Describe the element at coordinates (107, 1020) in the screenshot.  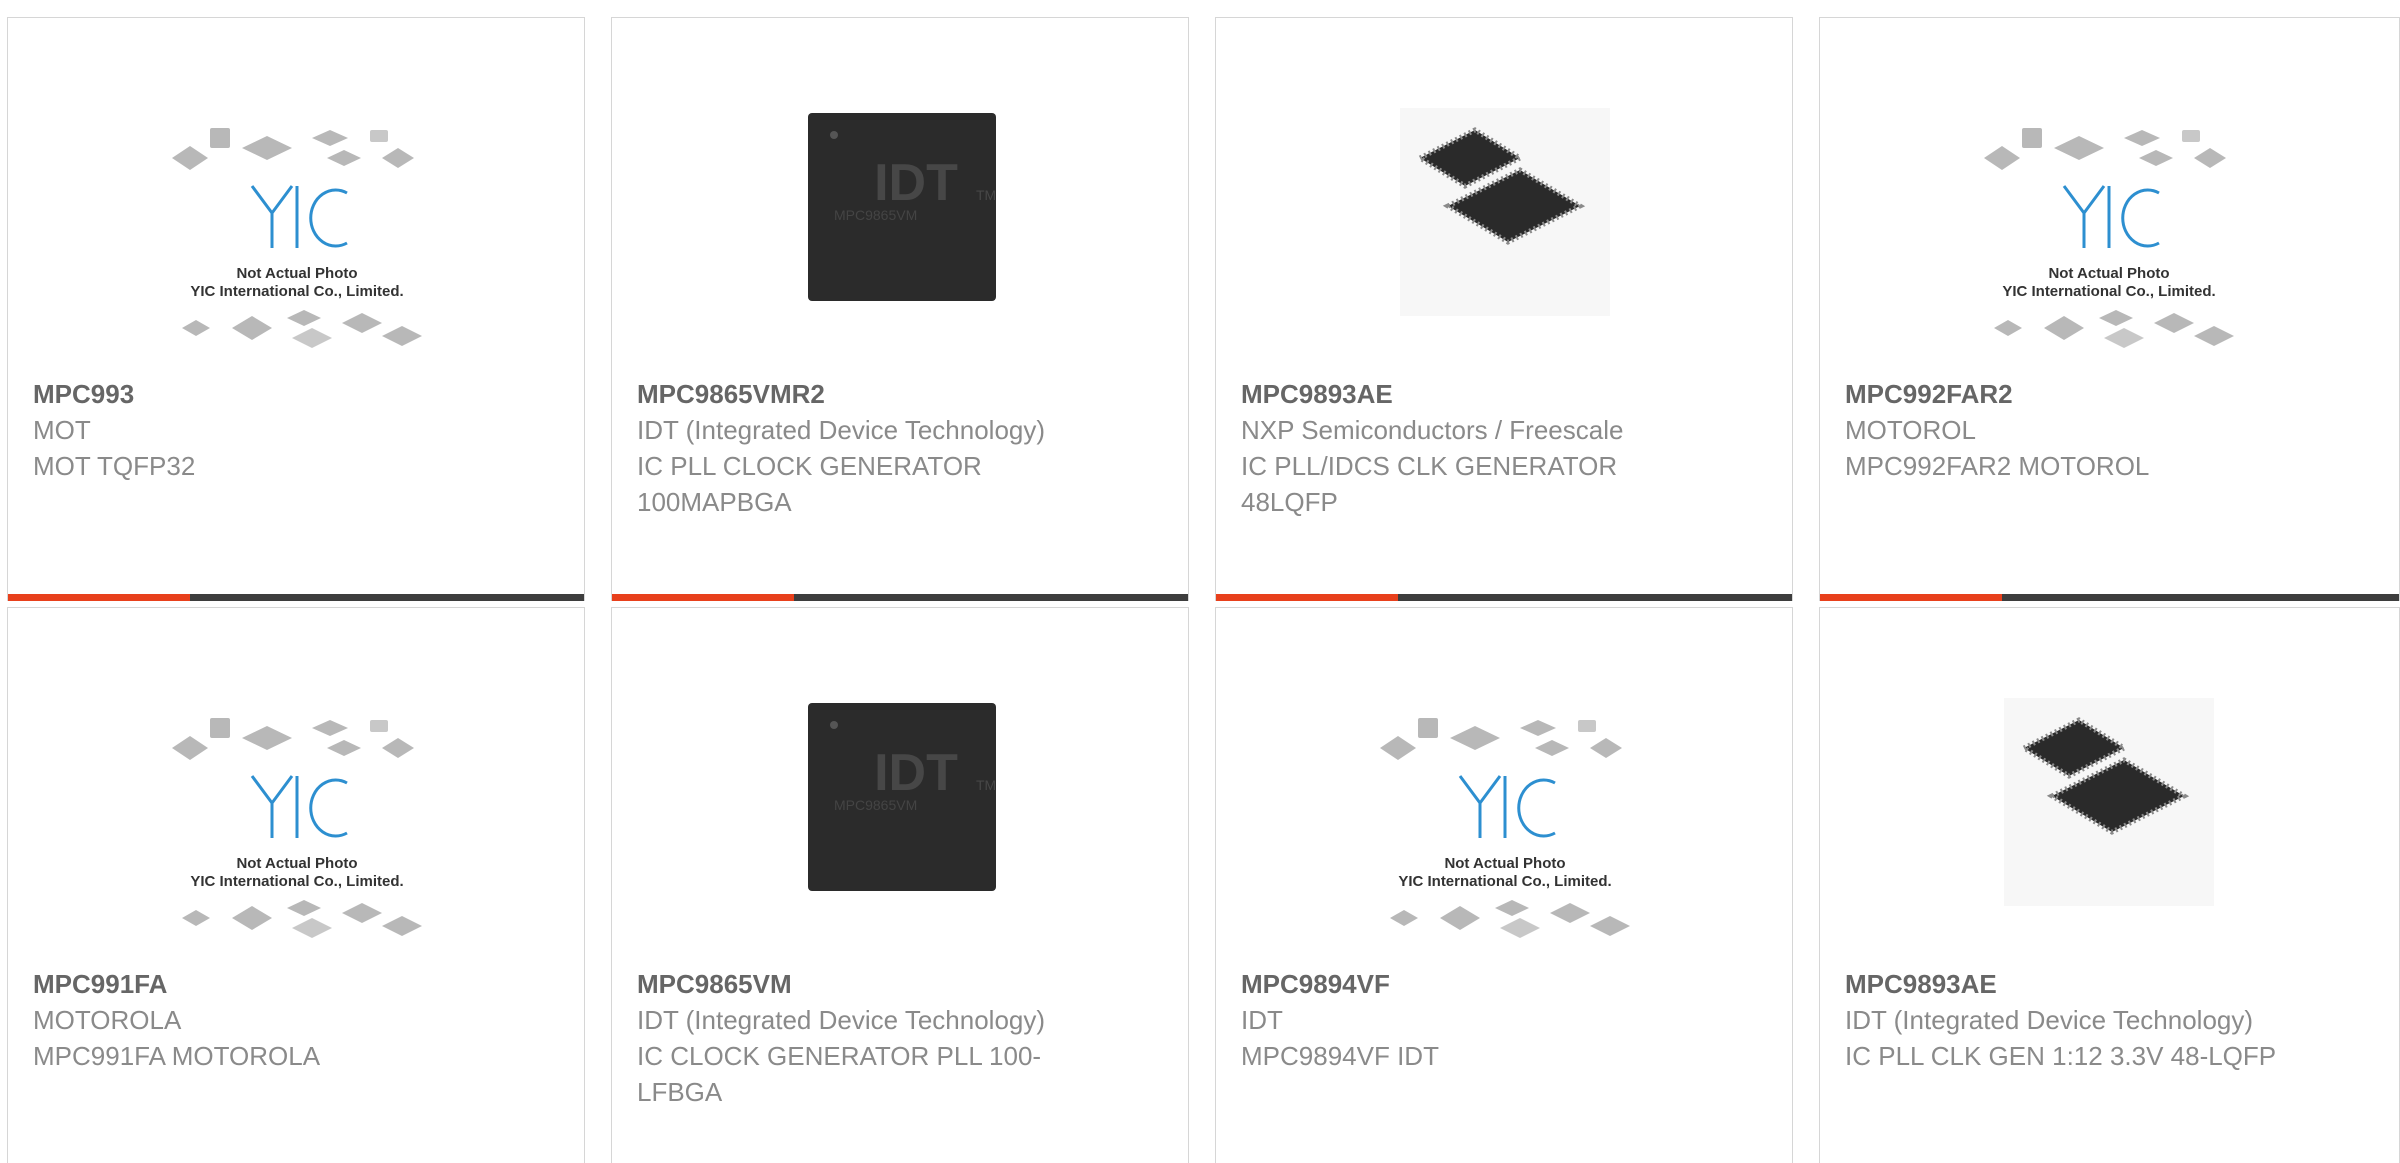
I see `manufacturer: MOTOROLA` at that location.